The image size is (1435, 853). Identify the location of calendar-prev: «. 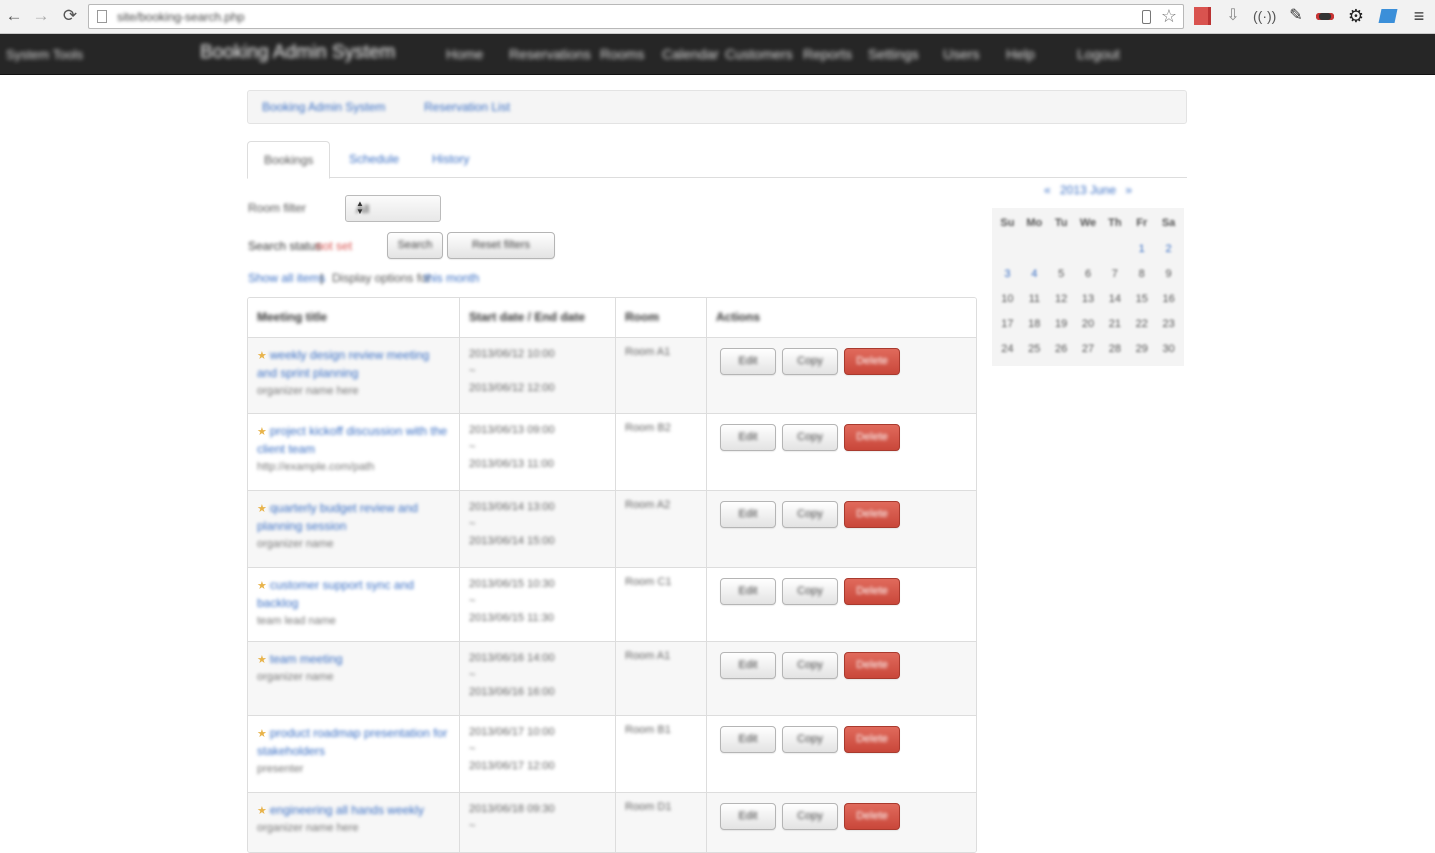
(1047, 190).